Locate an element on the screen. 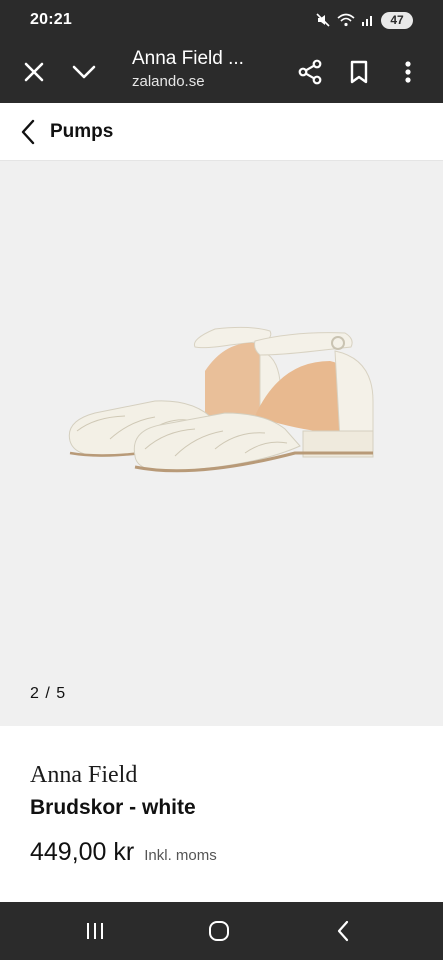  back-arrow-icon is located at coordinates (28, 132).